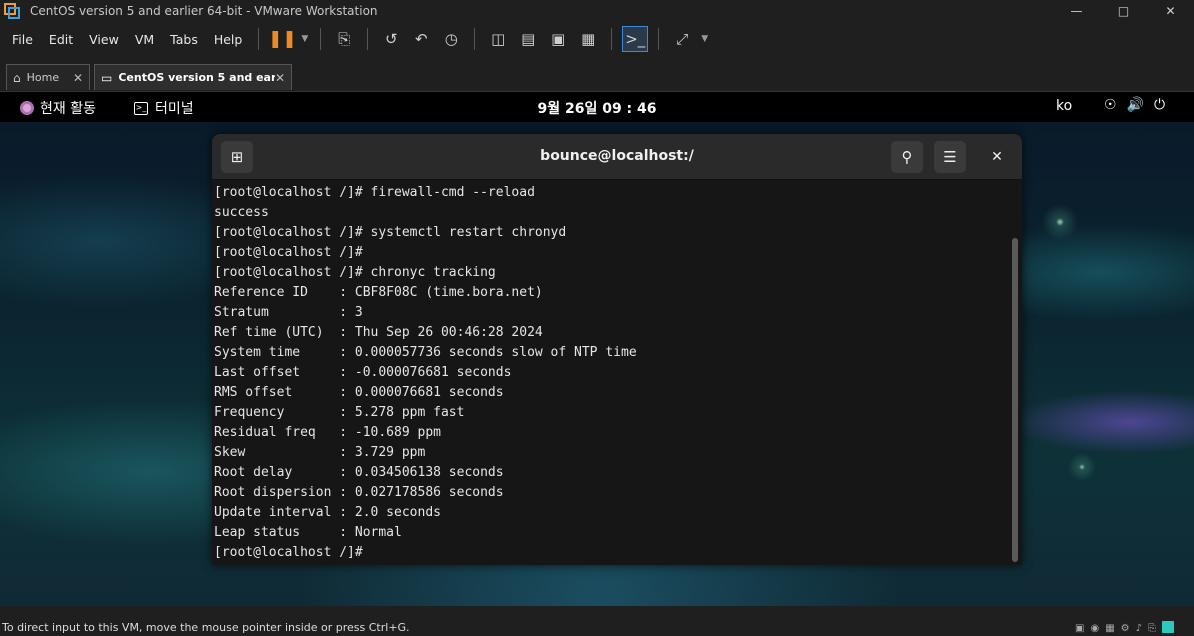 Image resolution: width=1194 pixels, height=636 pixels. Describe the element at coordinates (1152, 628) in the screenshot. I see `printer-icon: ⎘` at that location.